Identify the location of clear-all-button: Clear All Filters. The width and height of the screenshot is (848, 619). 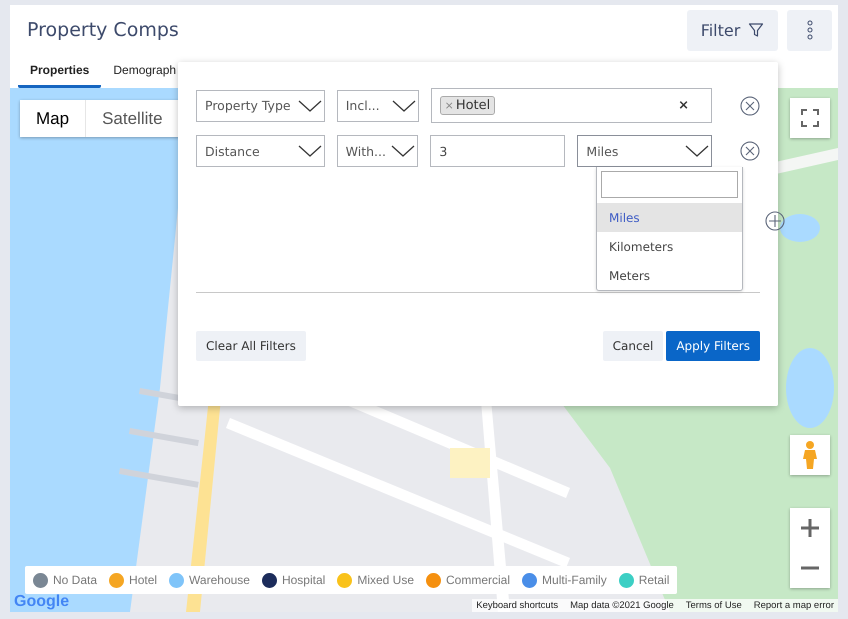
(251, 346).